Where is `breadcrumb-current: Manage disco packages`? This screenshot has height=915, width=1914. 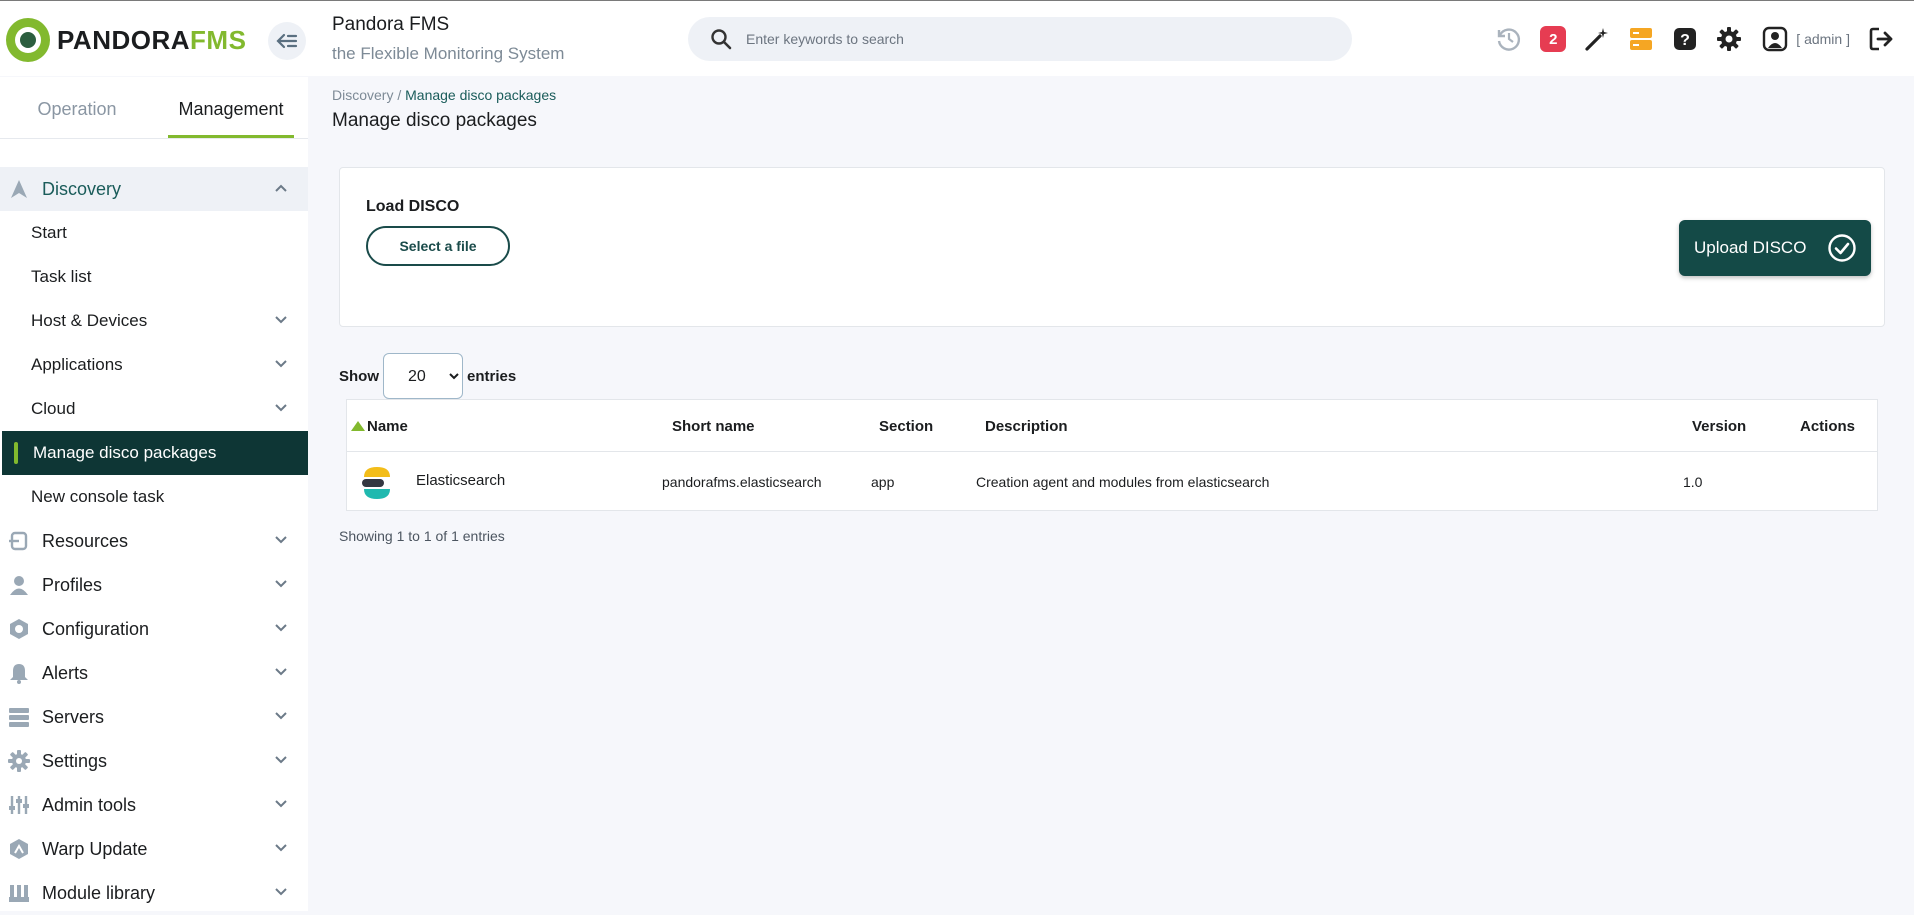
breadcrumb-current: Manage disco packages is located at coordinates (480, 95).